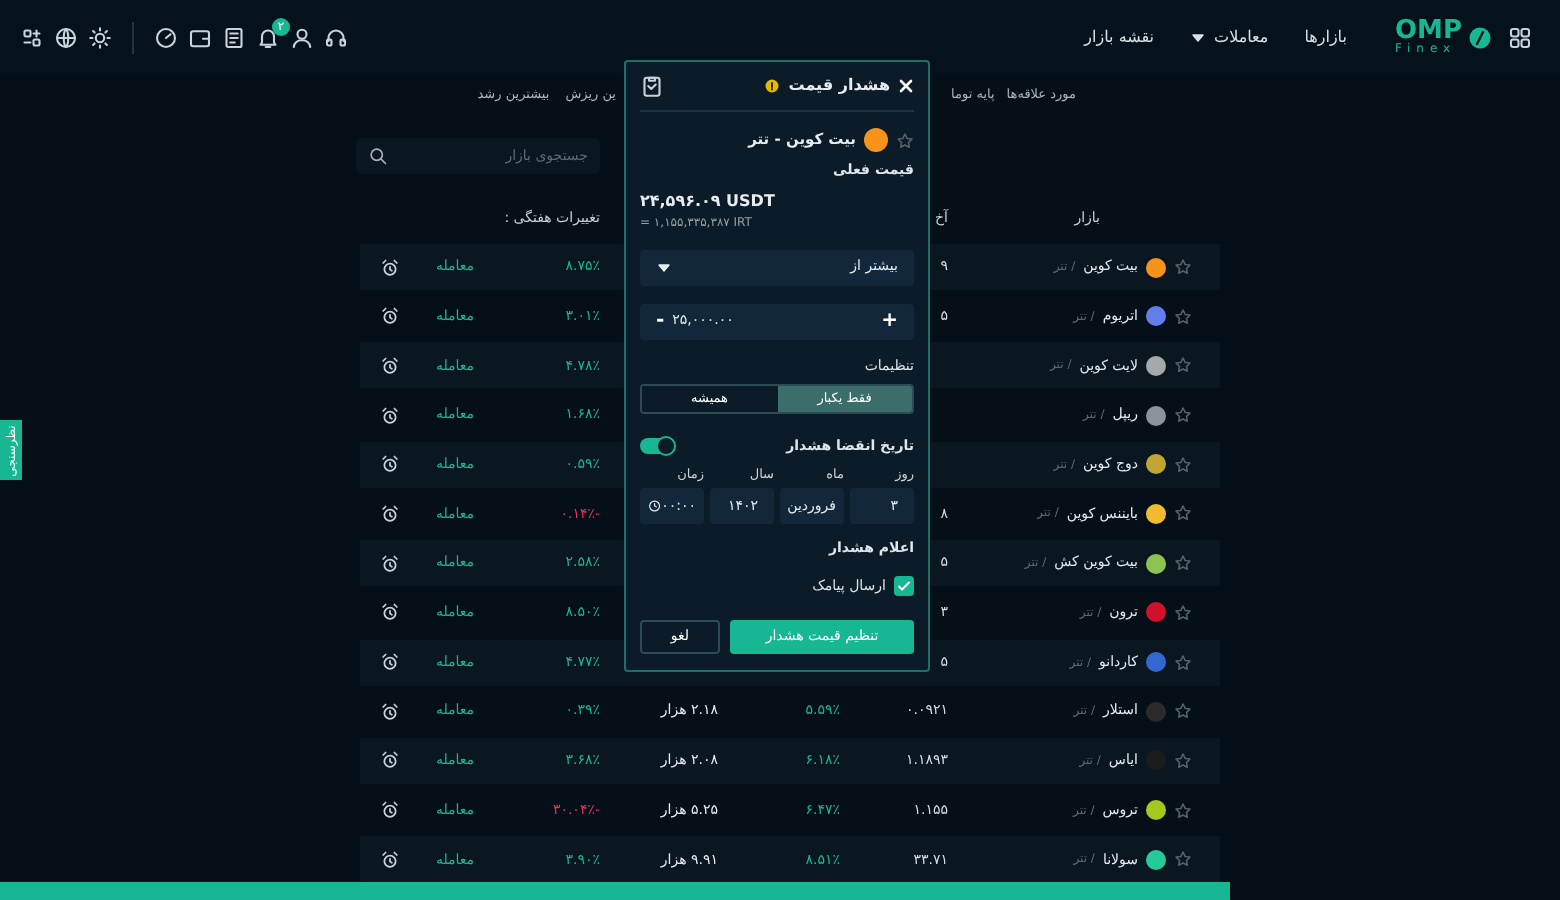  I want to click on close-button, so click(906, 86).